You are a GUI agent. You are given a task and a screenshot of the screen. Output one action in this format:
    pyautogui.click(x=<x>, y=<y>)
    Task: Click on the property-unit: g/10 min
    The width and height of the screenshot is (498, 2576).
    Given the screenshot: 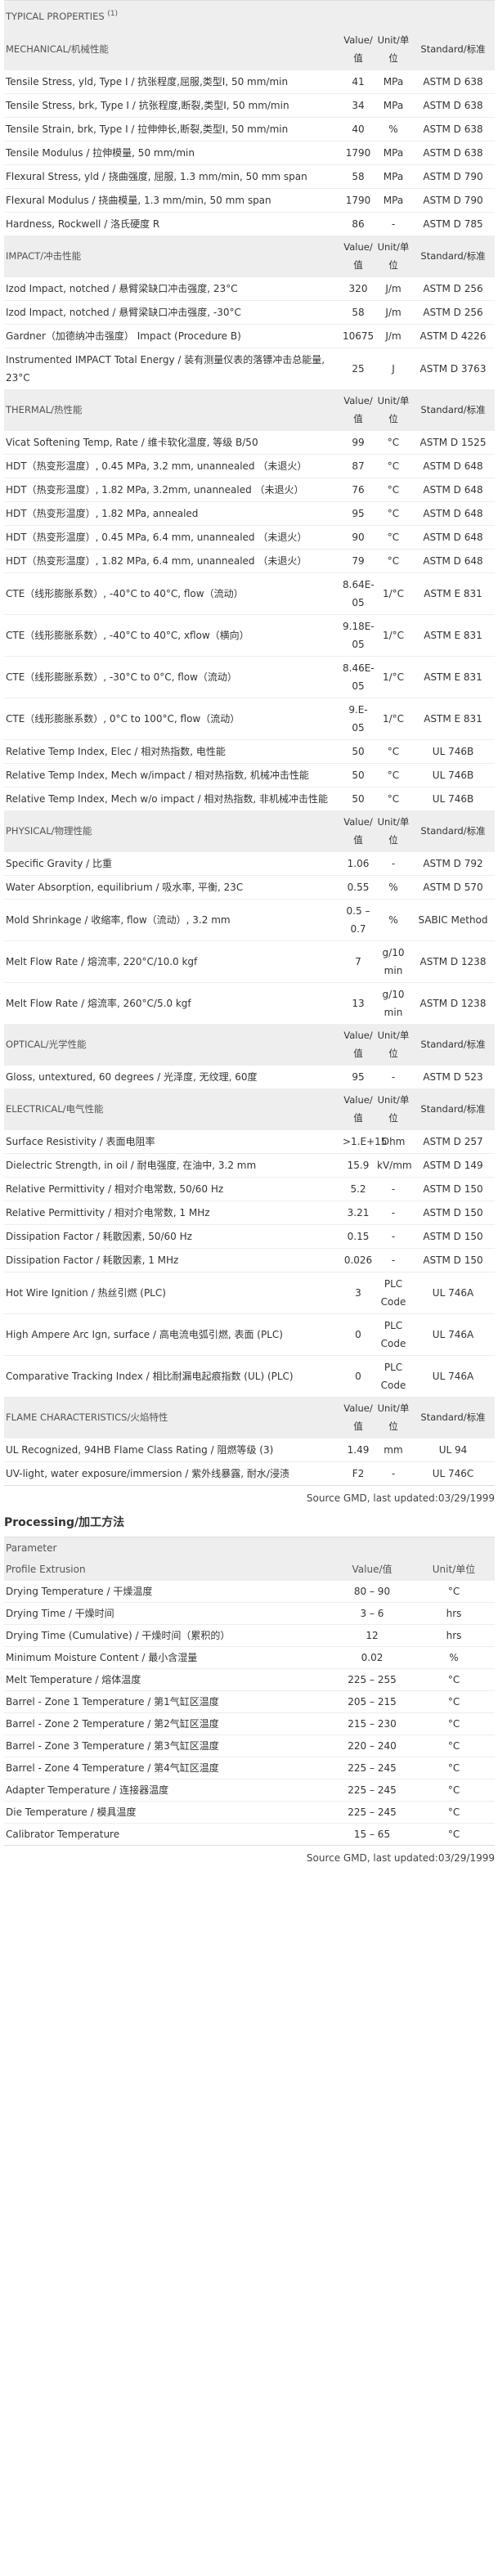 What is the action you would take?
    pyautogui.click(x=393, y=1003)
    